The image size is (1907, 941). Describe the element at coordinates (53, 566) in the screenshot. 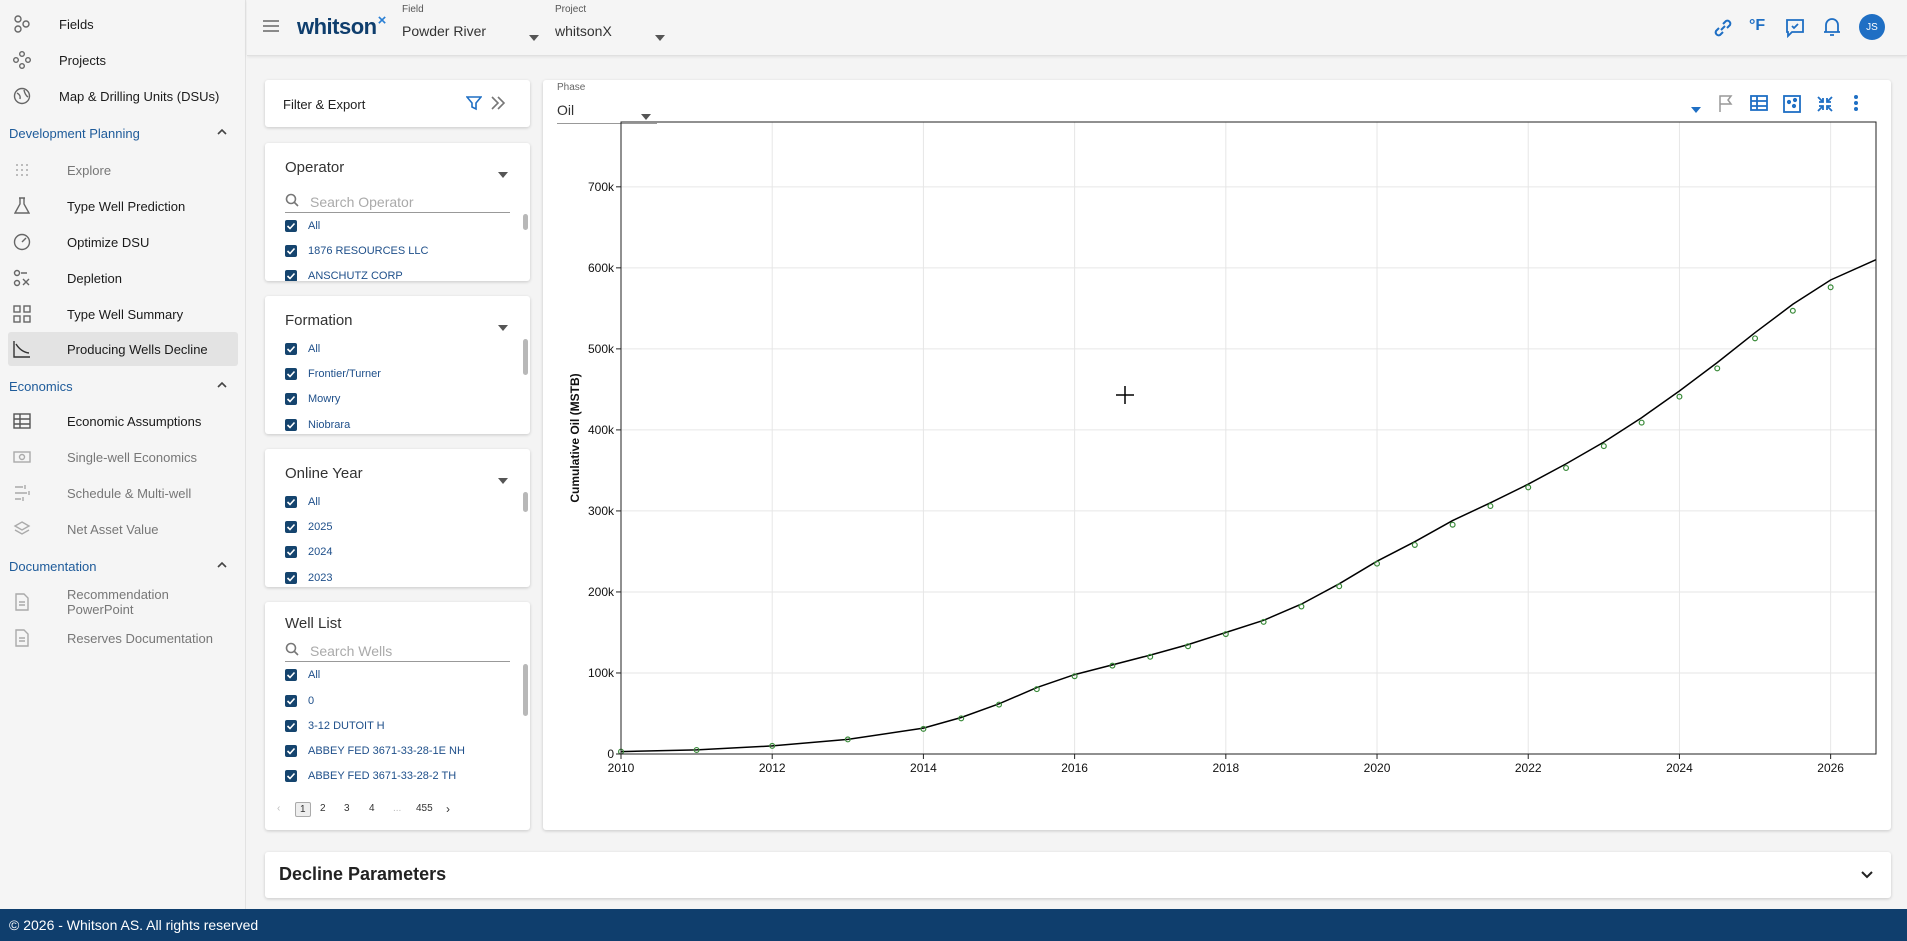

I see `section-title: Documentation` at that location.